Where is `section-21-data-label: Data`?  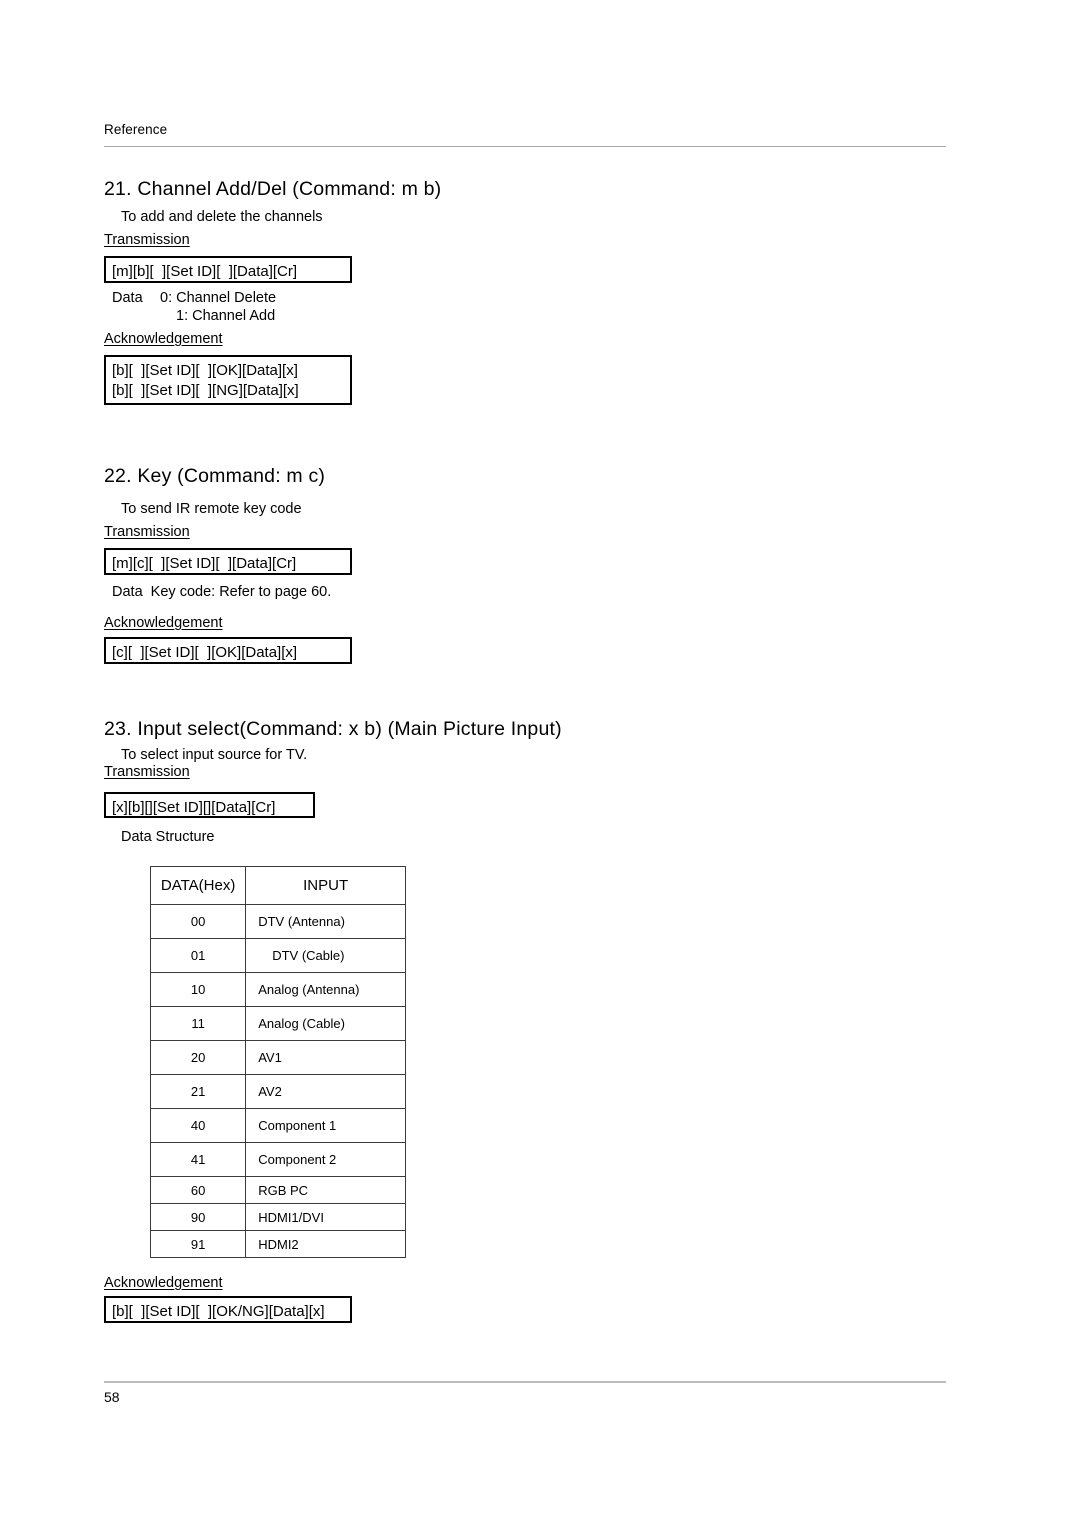 section-21-data-label: Data is located at coordinates (127, 298).